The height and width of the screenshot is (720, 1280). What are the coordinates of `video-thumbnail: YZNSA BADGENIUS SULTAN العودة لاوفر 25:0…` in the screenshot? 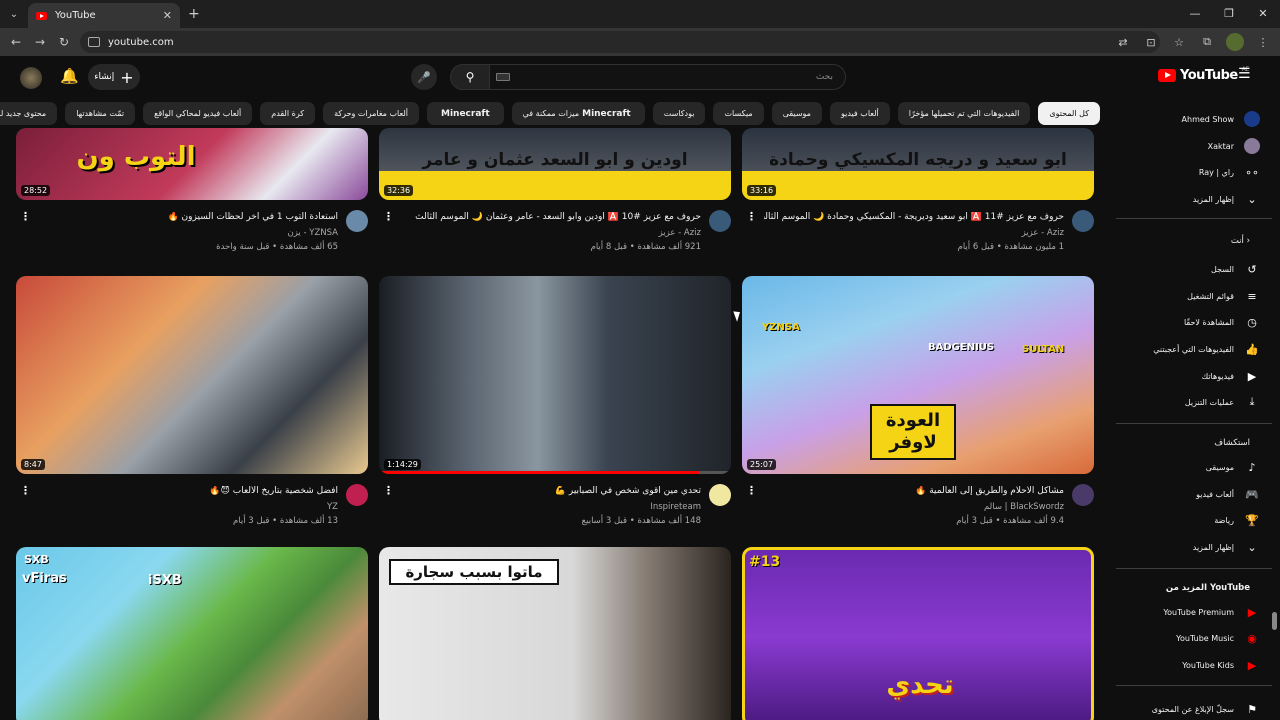 It's located at (918, 375).